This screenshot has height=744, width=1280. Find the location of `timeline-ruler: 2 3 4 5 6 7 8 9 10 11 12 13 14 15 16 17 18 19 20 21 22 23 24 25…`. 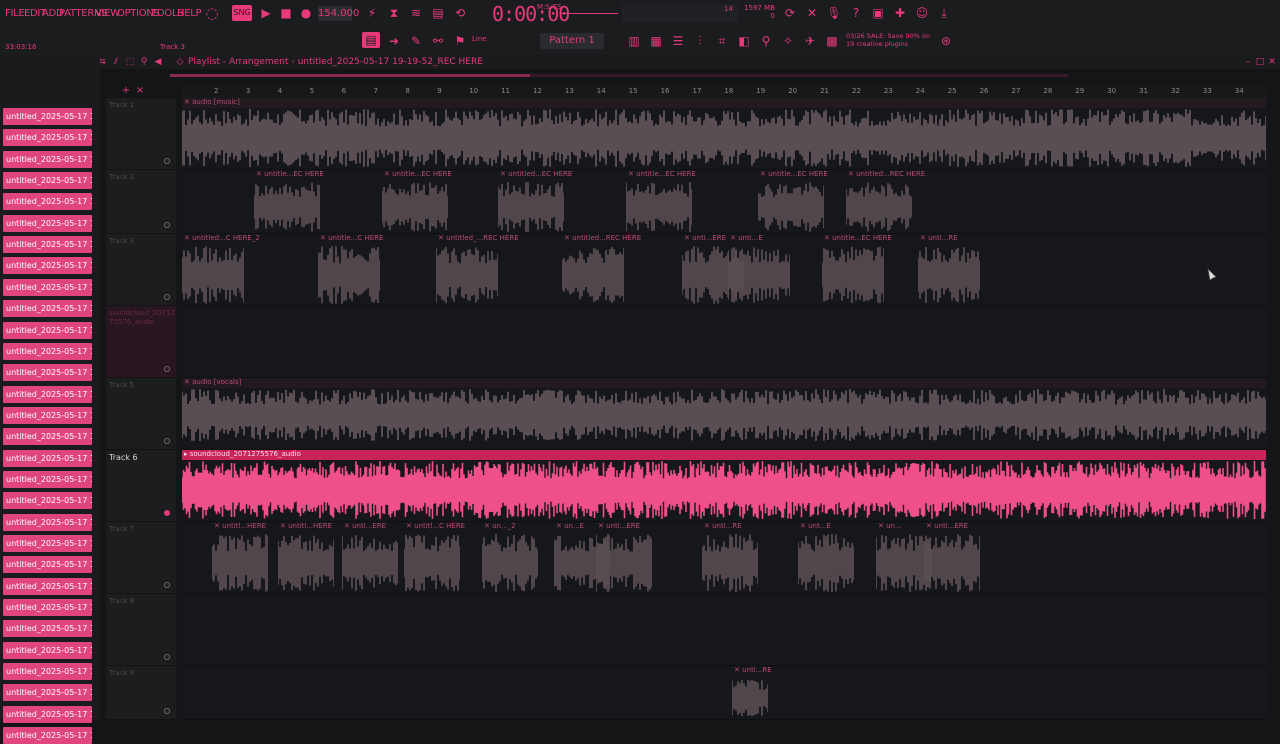

timeline-ruler: 2 3 4 5 6 7 8 9 10 11 12 13 14 15 16 17 18 19 20 21 22 23 24 25… is located at coordinates (725, 91).